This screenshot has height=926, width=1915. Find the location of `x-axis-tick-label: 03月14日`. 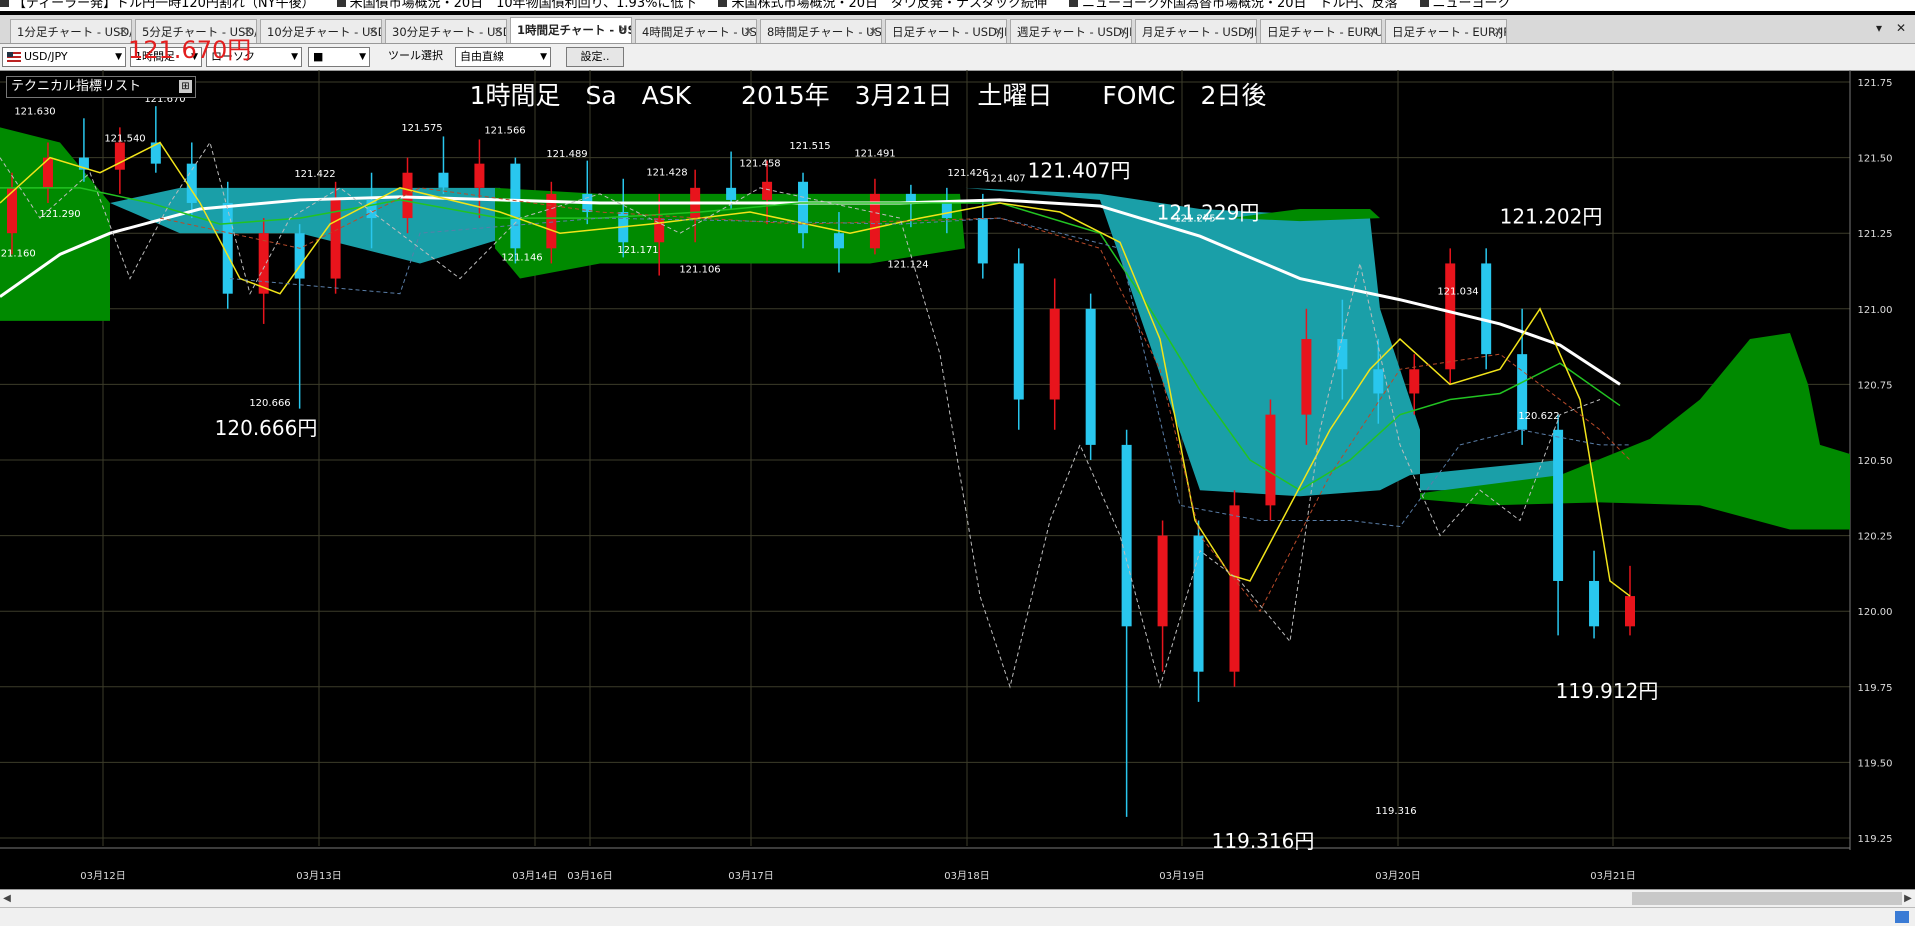

x-axis-tick-label: 03月14日 is located at coordinates (534, 876).